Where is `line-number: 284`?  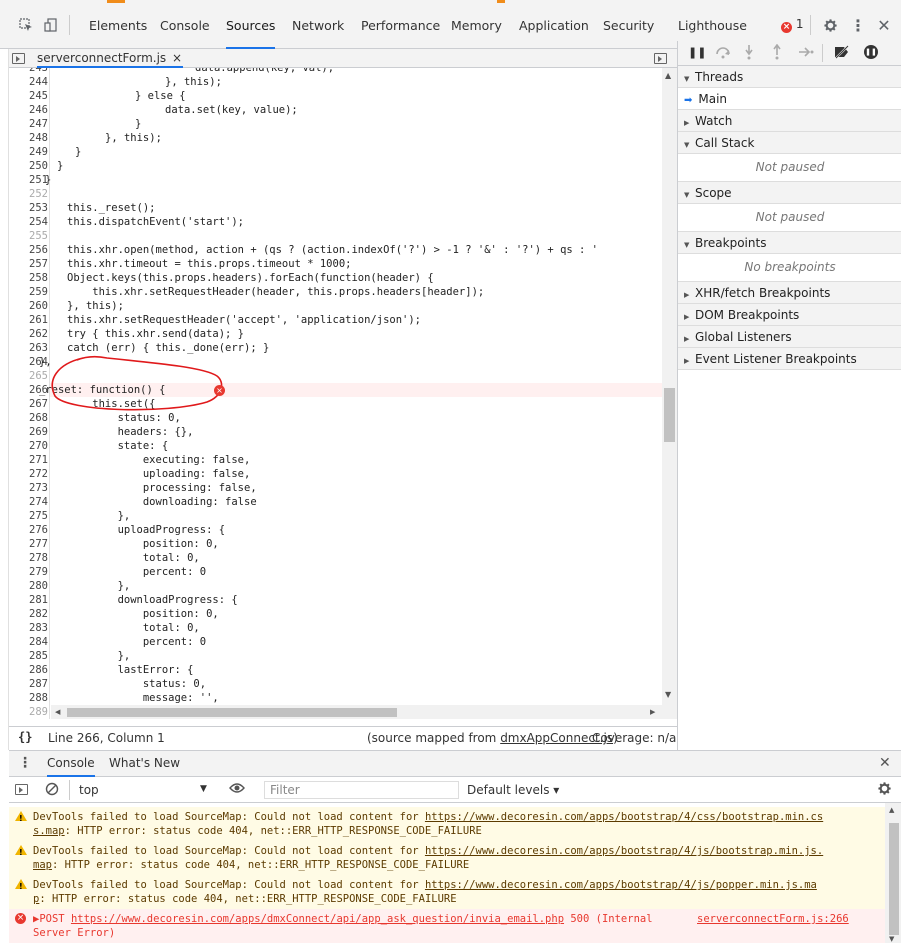 line-number: 284 is located at coordinates (28, 642).